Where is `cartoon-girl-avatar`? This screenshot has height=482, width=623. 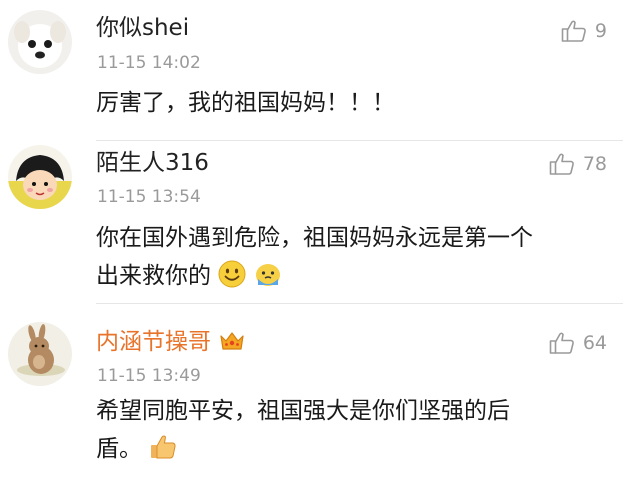 cartoon-girl-avatar is located at coordinates (40, 177).